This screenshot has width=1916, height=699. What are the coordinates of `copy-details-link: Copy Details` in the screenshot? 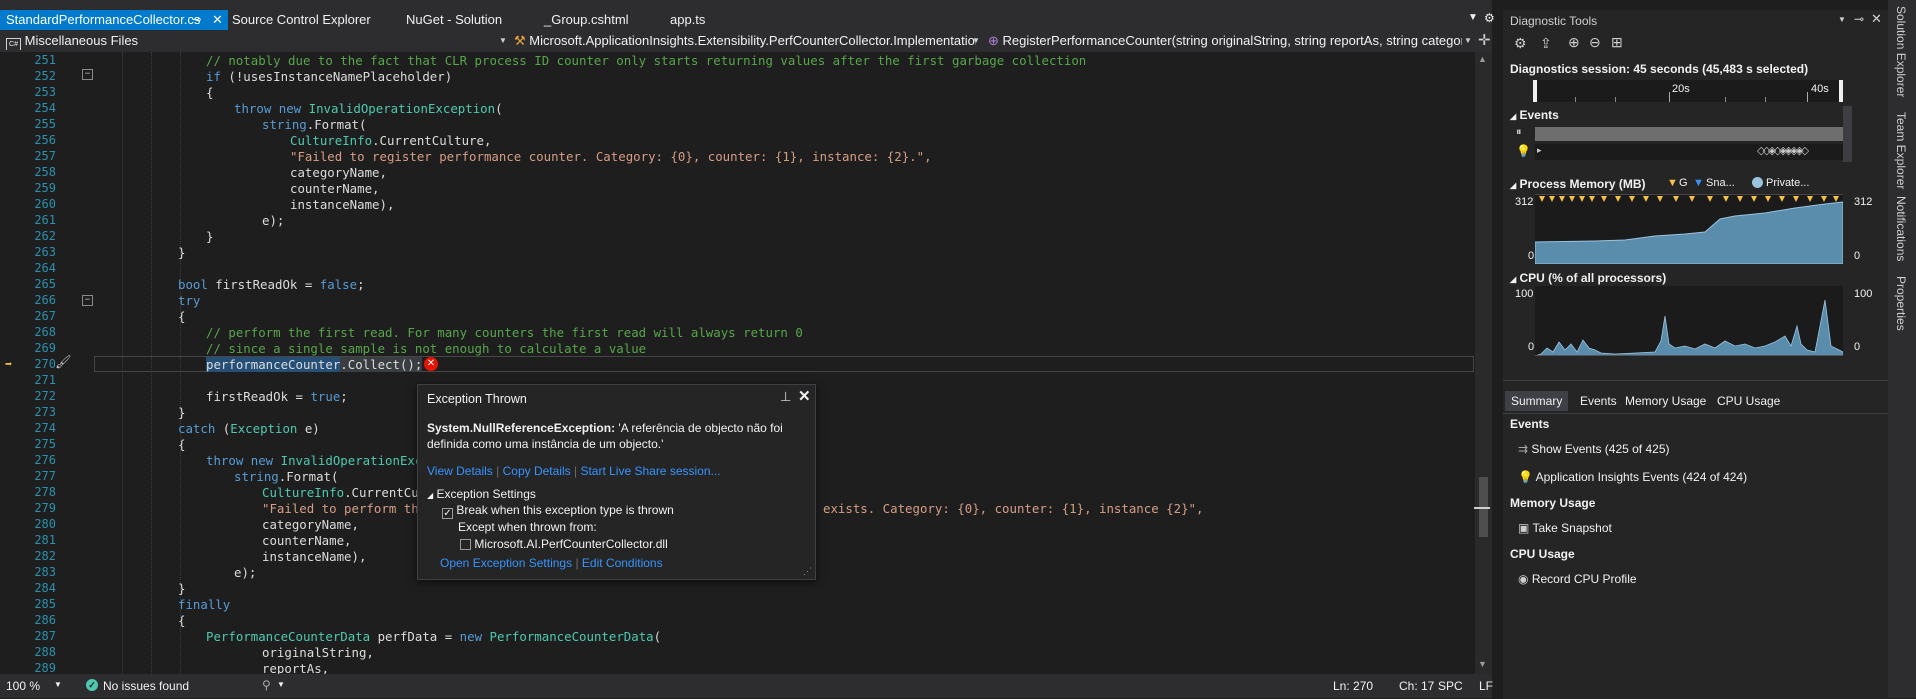 It's located at (537, 471).